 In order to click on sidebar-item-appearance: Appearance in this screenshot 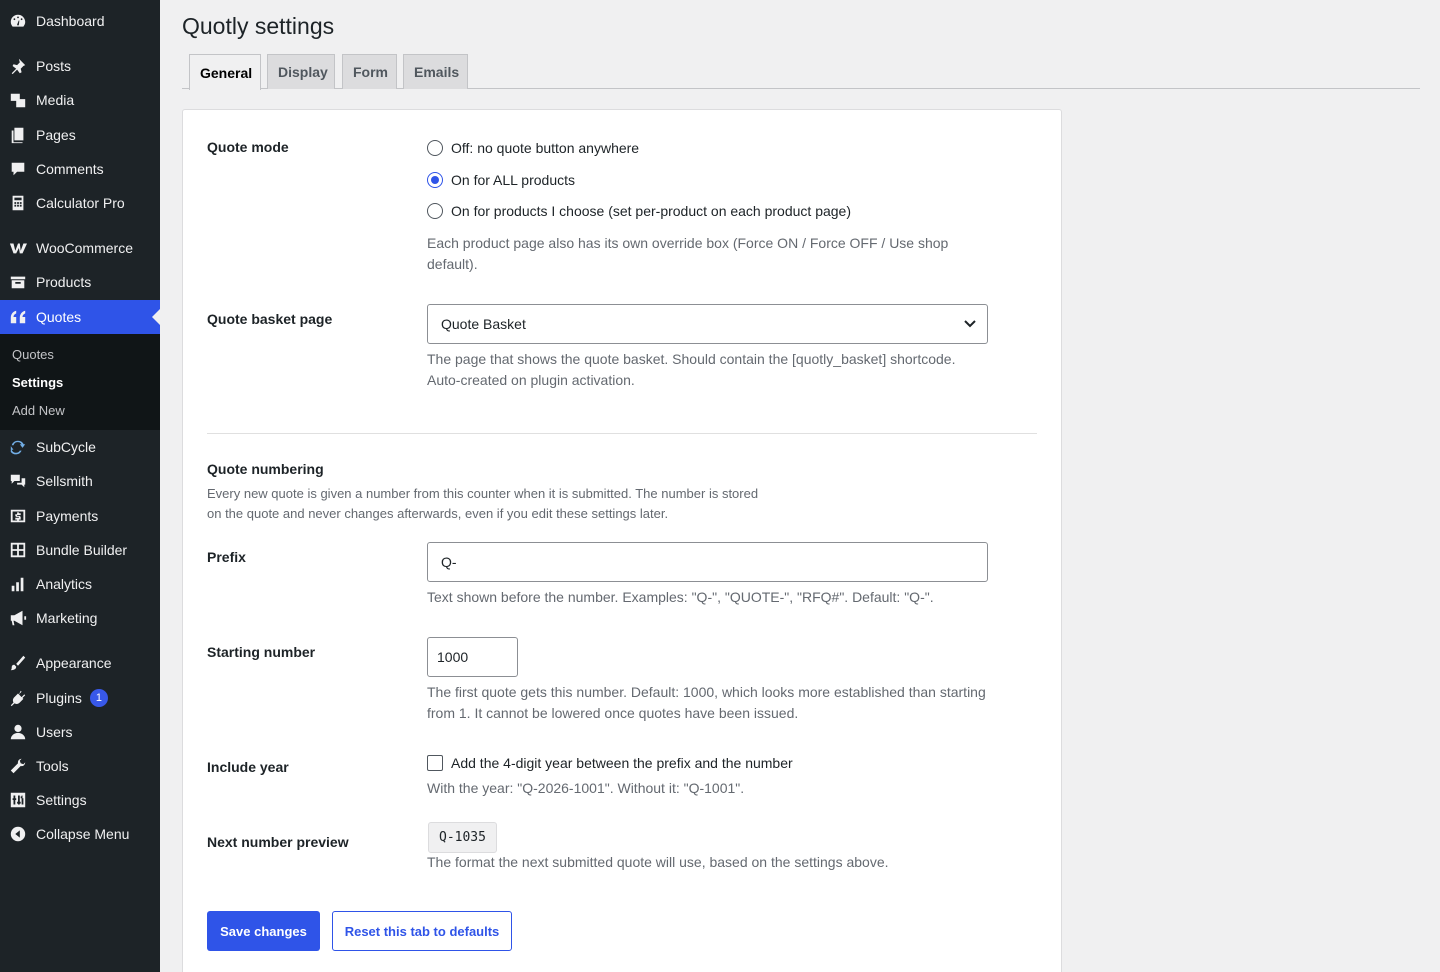, I will do `click(80, 663)`.